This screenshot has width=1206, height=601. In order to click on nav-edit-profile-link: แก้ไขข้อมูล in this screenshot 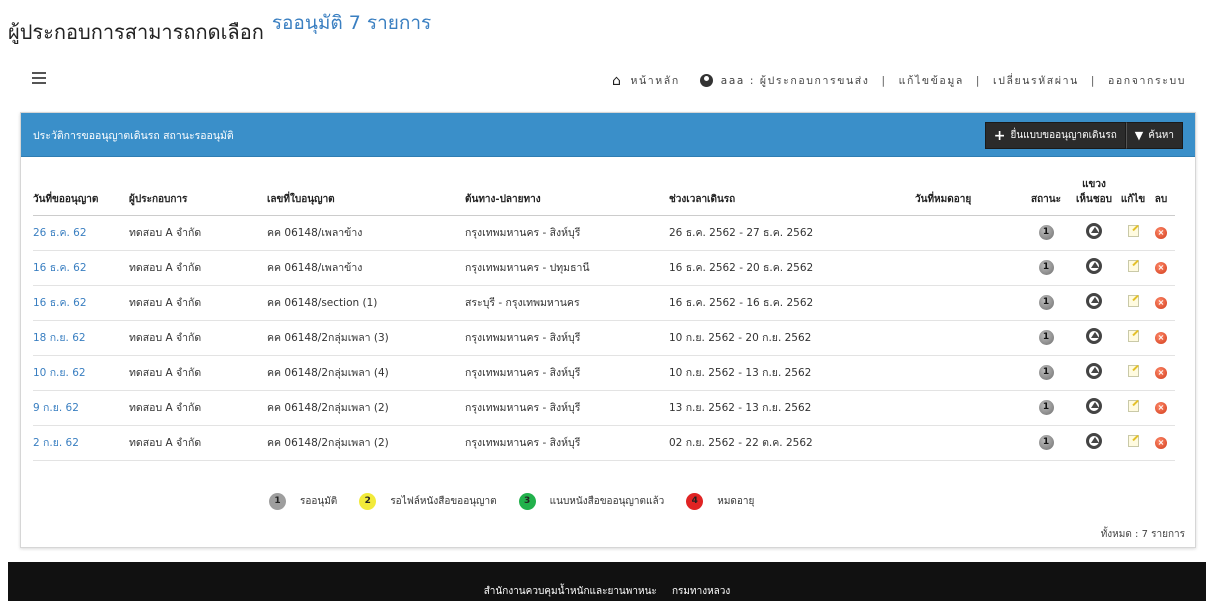, I will do `click(931, 80)`.